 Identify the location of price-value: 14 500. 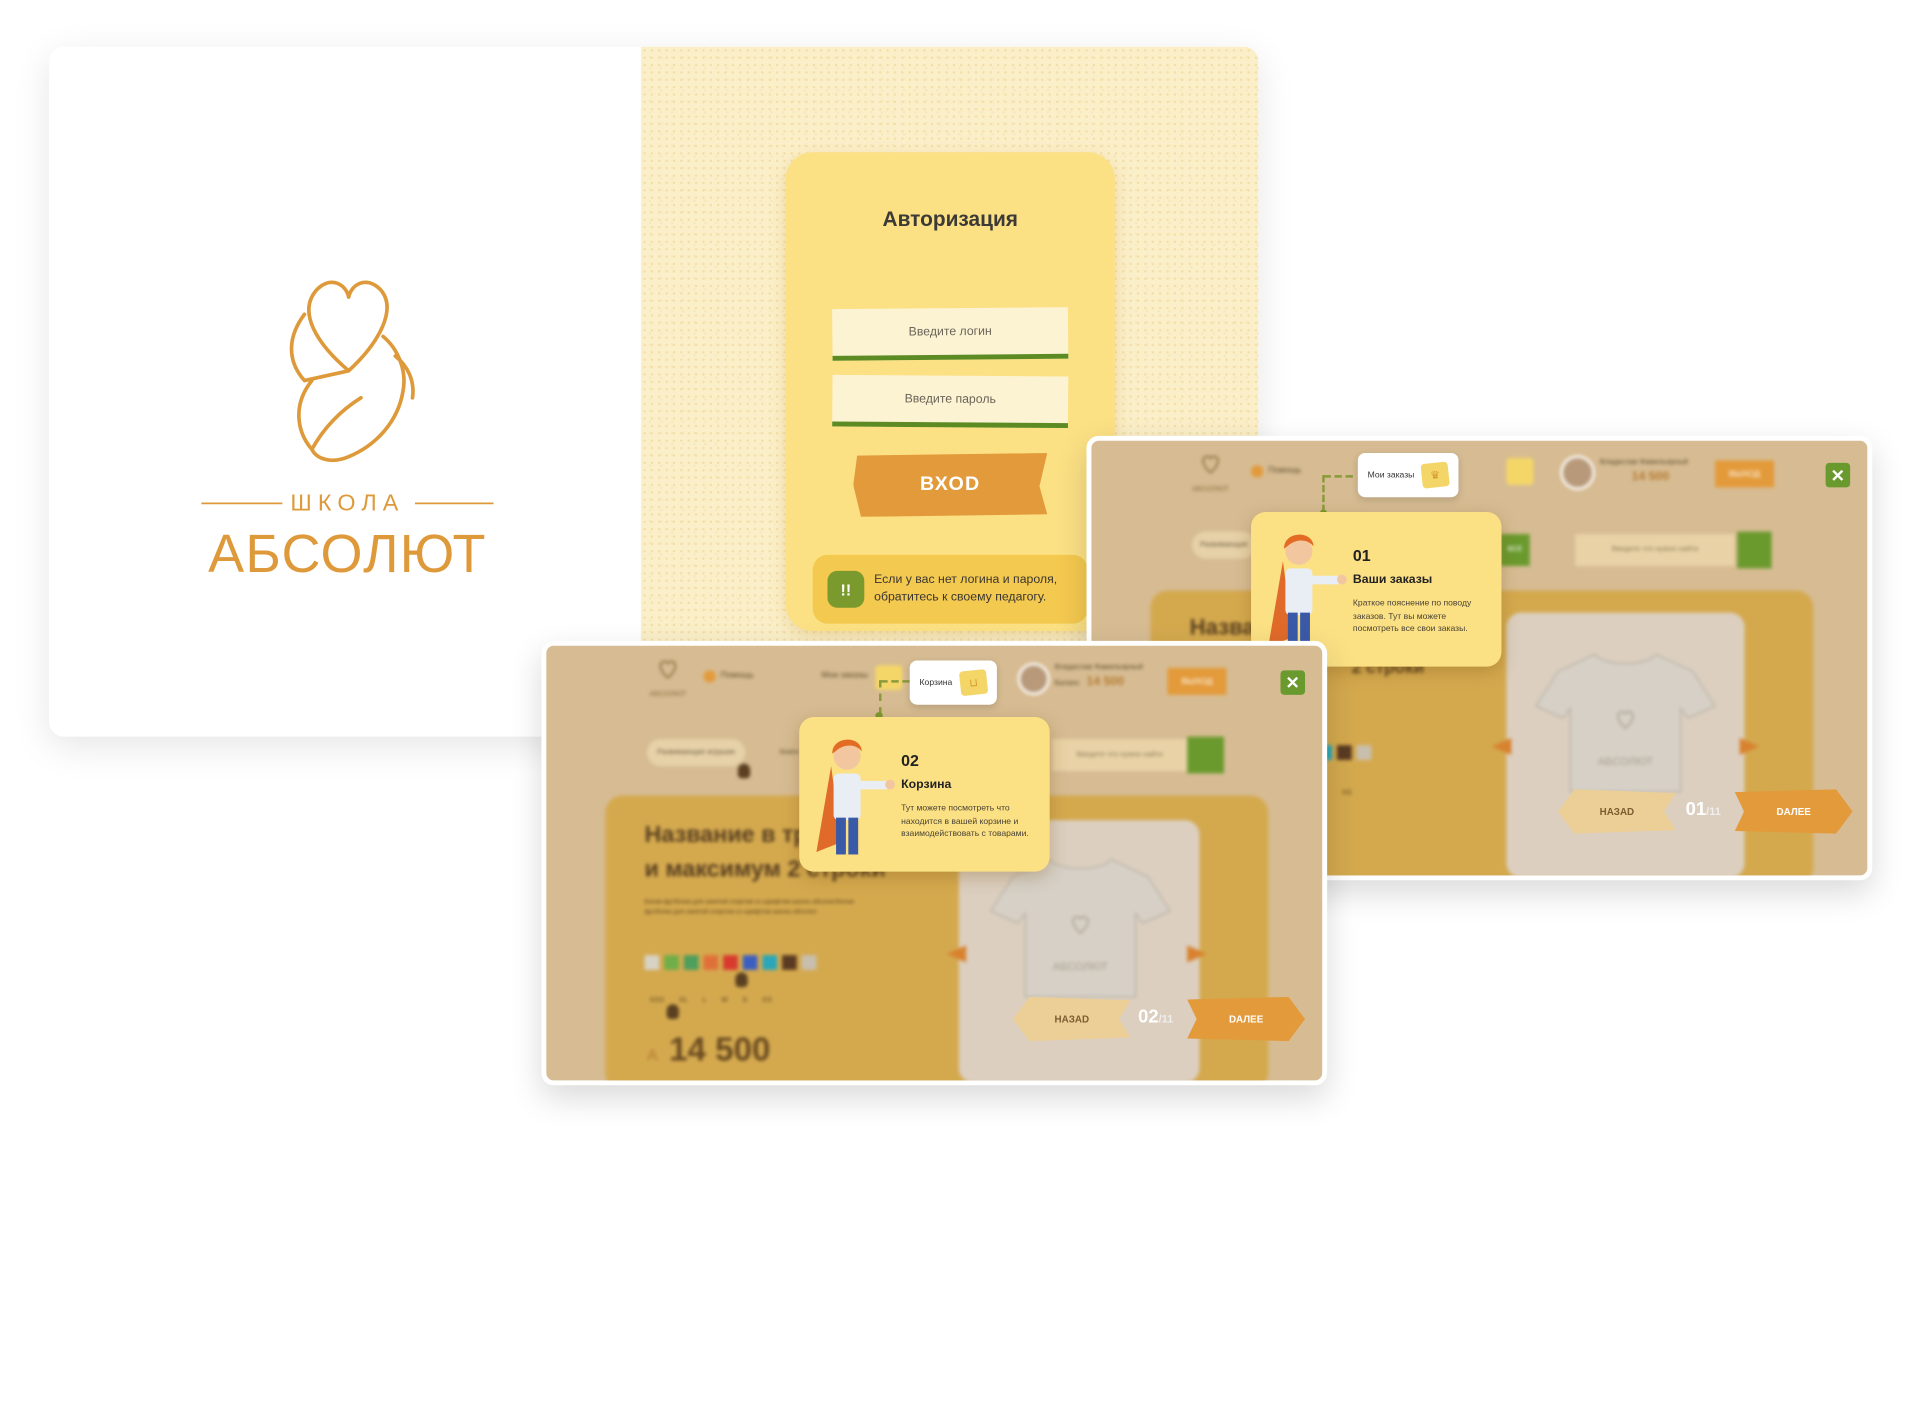
(720, 1050).